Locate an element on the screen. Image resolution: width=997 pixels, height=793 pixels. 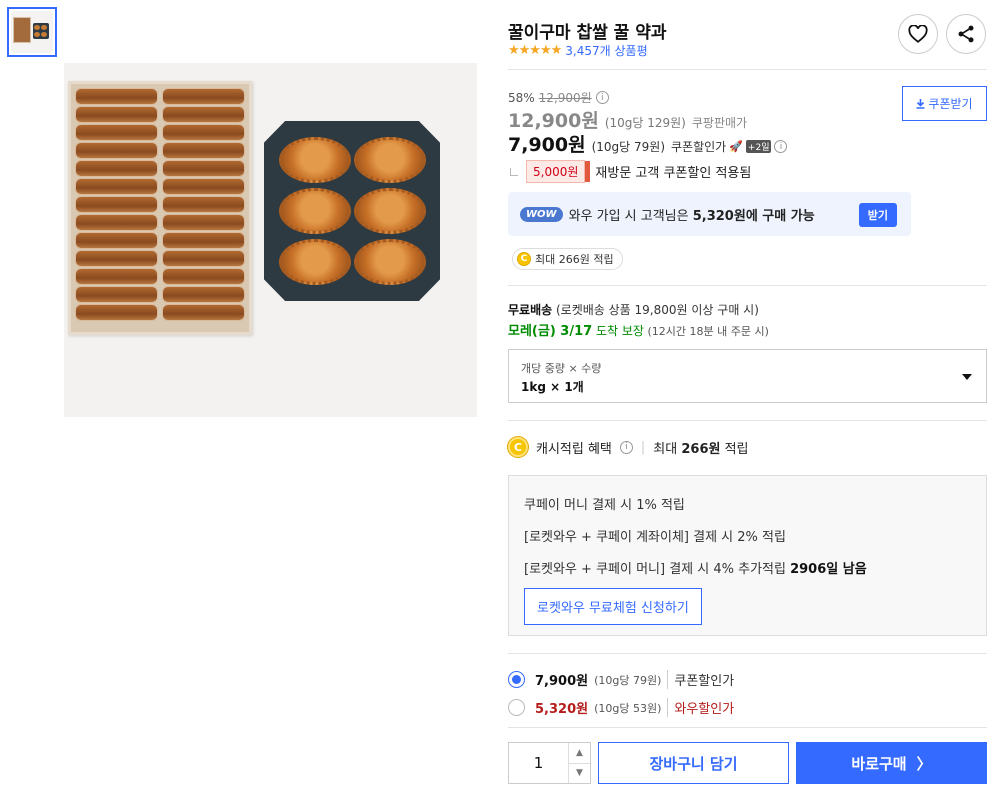
cash-reward-pill: C 최대 266원 적립 is located at coordinates (567, 259).